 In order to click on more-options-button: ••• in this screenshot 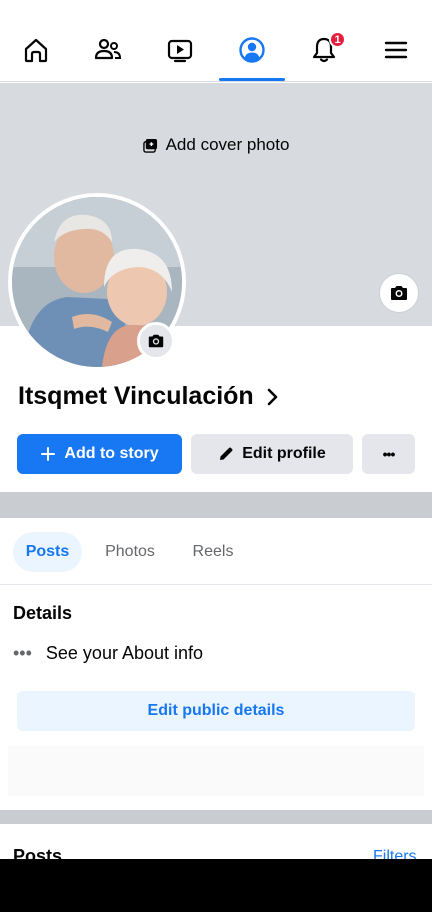, I will do `click(388, 454)`.